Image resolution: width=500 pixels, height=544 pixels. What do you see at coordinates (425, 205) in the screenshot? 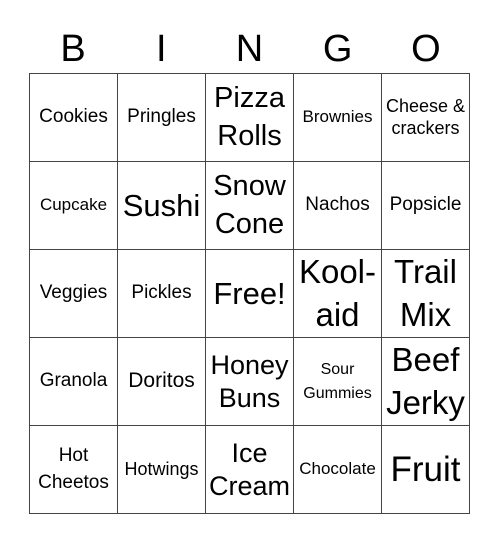
I see `bingo-cell: Popsicle` at bounding box center [425, 205].